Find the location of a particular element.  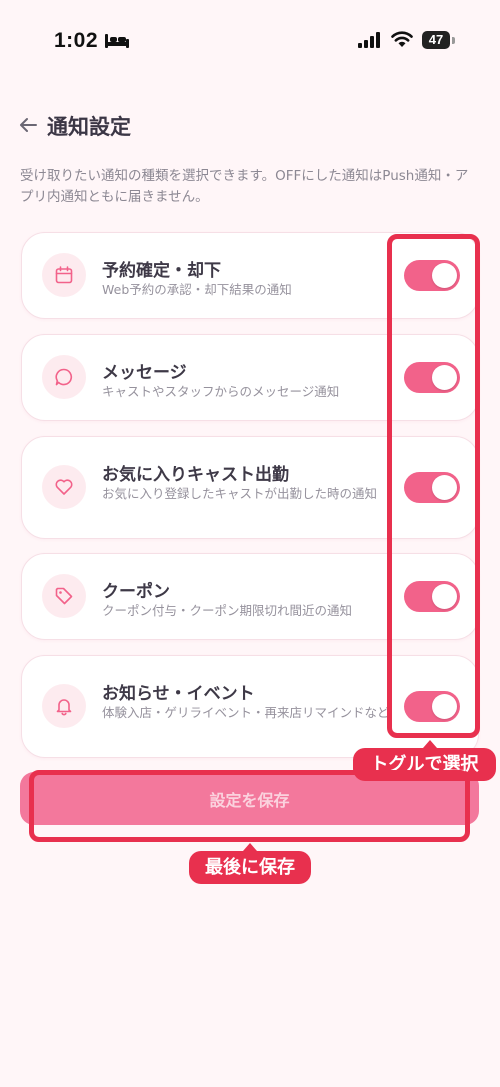

setting-description: Web予約の承認・却下結果の通知 is located at coordinates (197, 289).